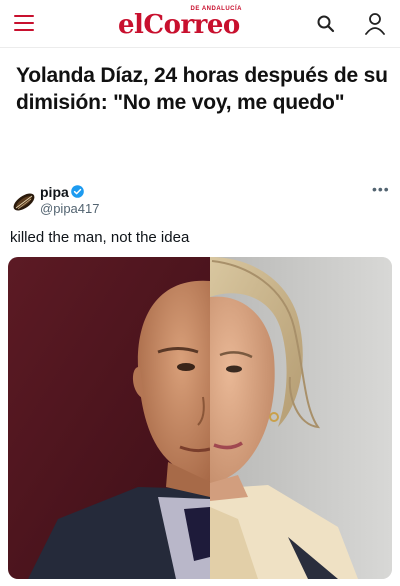 The height and width of the screenshot is (586, 400). I want to click on logo-text: elCorreo, so click(179, 25).